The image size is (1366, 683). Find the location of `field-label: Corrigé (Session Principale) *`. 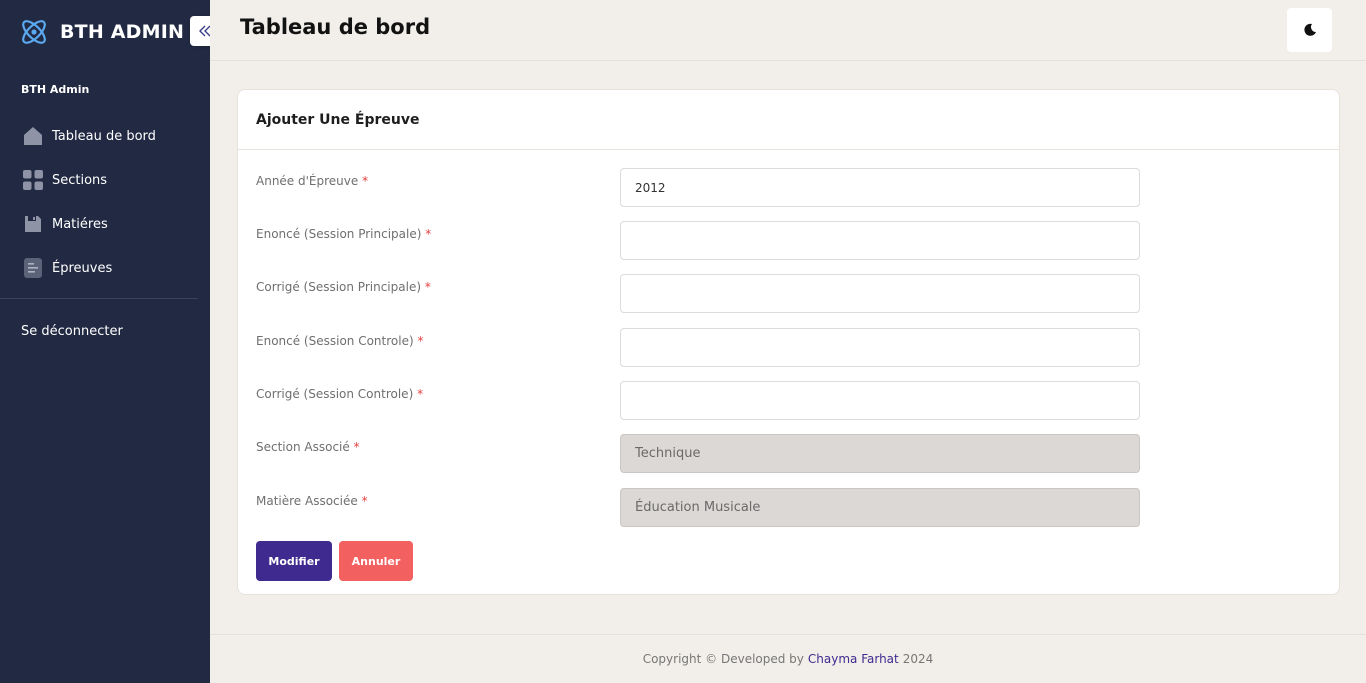

field-label: Corrigé (Session Principale) * is located at coordinates (343, 287).